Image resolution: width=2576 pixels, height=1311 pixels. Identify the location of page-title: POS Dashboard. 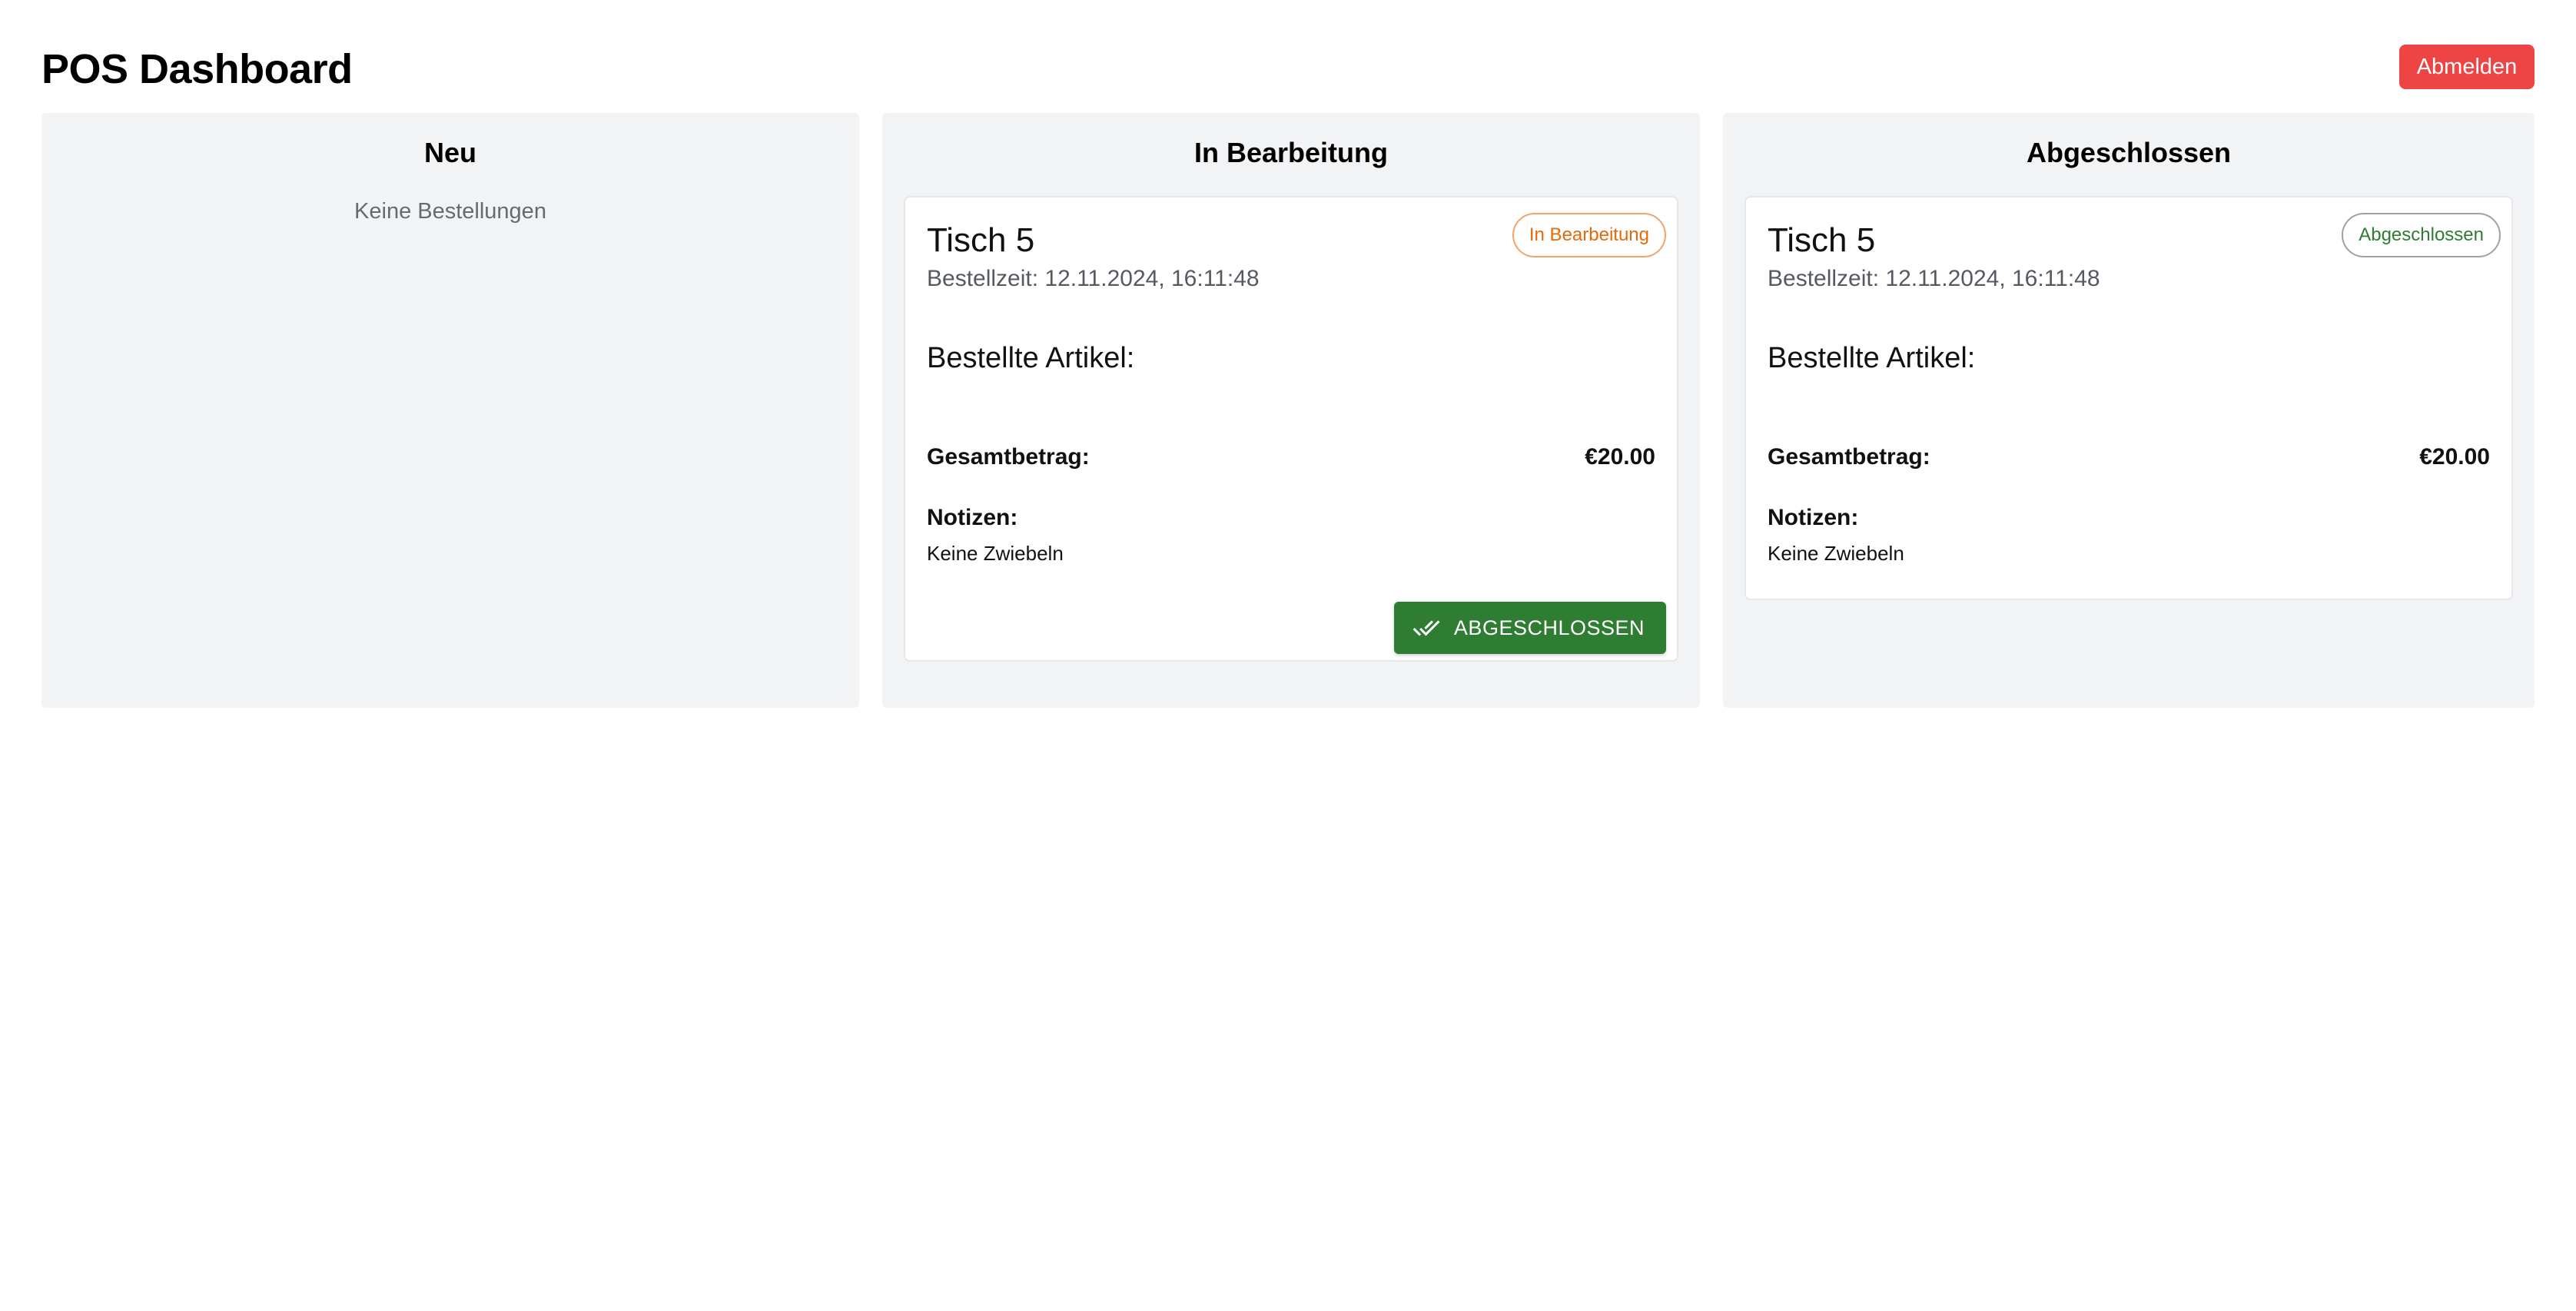
(197, 69).